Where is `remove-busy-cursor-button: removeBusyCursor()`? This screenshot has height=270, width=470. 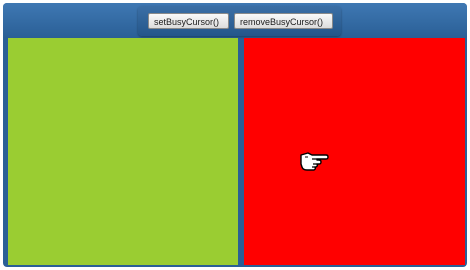 remove-busy-cursor-button: removeBusyCursor() is located at coordinates (283, 21).